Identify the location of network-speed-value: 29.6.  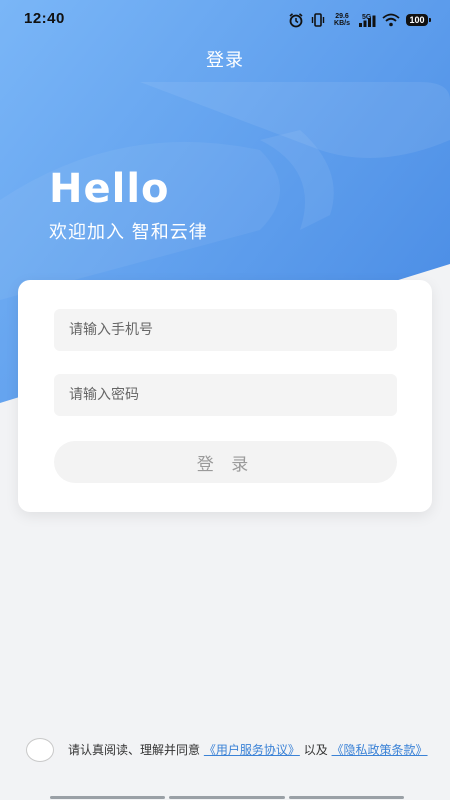
(342, 16).